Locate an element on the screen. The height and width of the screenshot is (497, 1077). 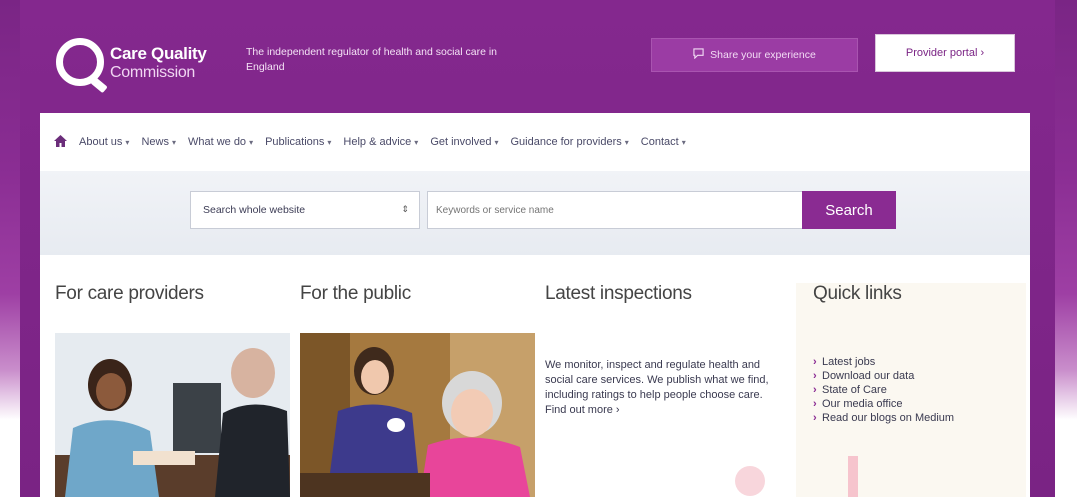
decorative-bar is located at coordinates (853, 476).